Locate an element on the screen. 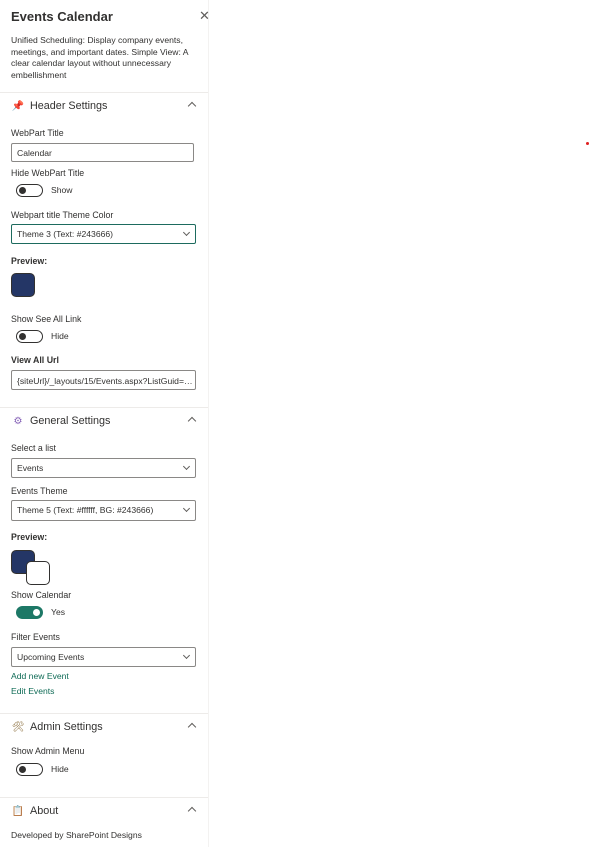  gear-icon: ⚙ is located at coordinates (18, 421).